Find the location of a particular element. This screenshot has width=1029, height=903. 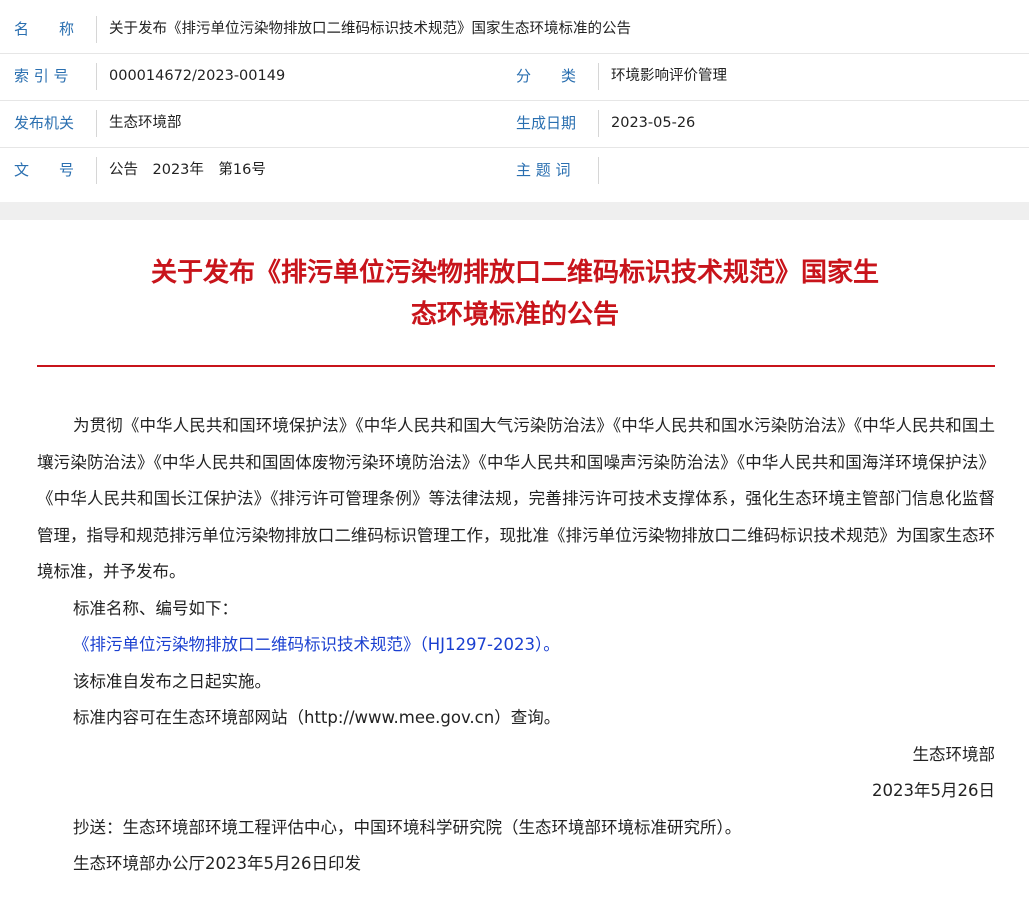

date-label: 生成日期 is located at coordinates (546, 123).